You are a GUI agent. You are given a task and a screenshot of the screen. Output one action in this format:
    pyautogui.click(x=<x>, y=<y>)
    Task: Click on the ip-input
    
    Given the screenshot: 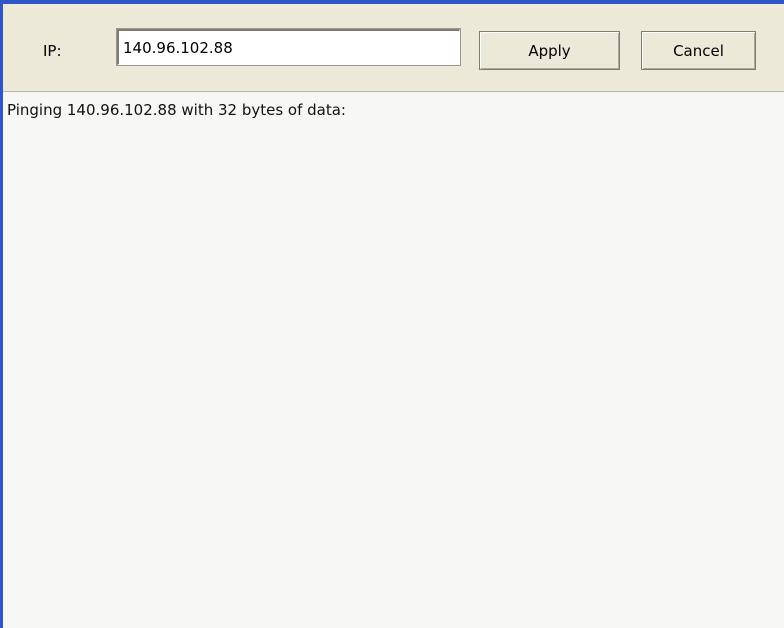 What is the action you would take?
    pyautogui.click(x=288, y=47)
    